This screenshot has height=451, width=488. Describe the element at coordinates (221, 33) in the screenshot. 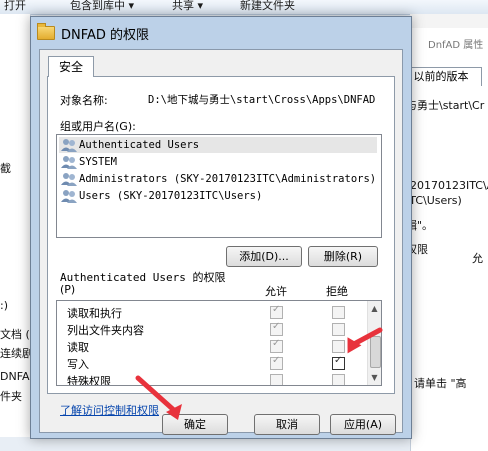

I see `dialog-titlebar: DNFAD 的权限` at that location.